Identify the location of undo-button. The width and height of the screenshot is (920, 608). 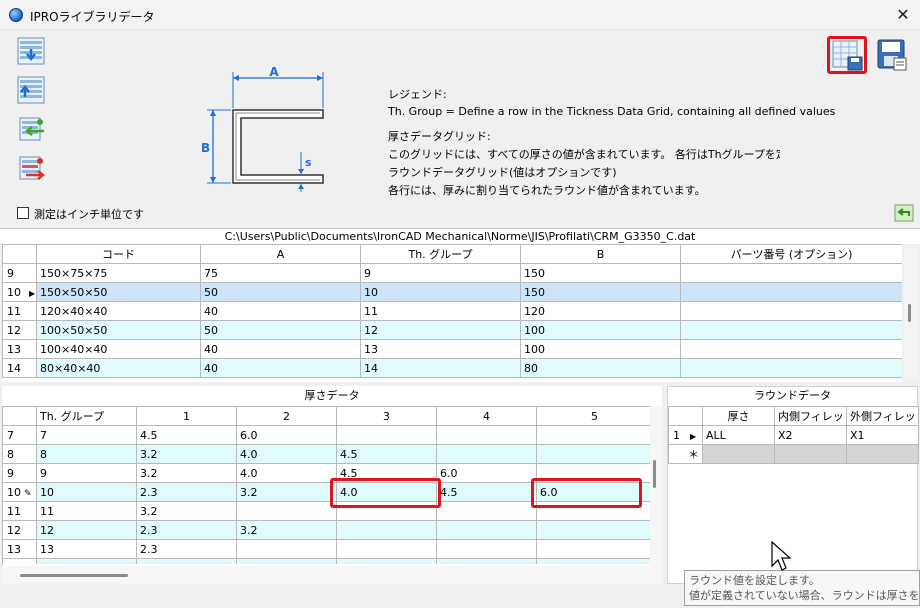
(904, 213).